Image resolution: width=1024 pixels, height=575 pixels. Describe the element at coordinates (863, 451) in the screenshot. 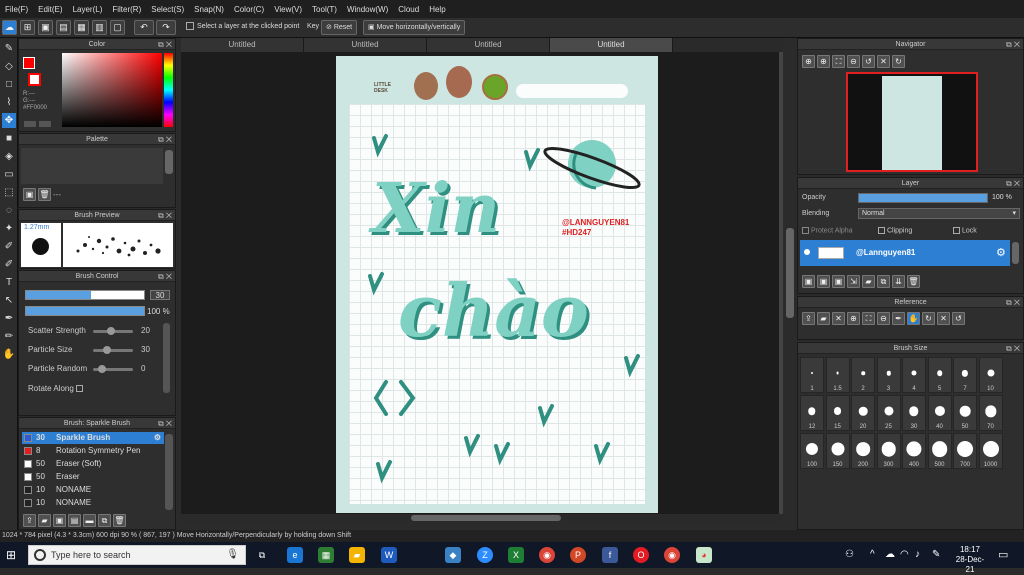

I see `brush-size-cell: 200` at that location.